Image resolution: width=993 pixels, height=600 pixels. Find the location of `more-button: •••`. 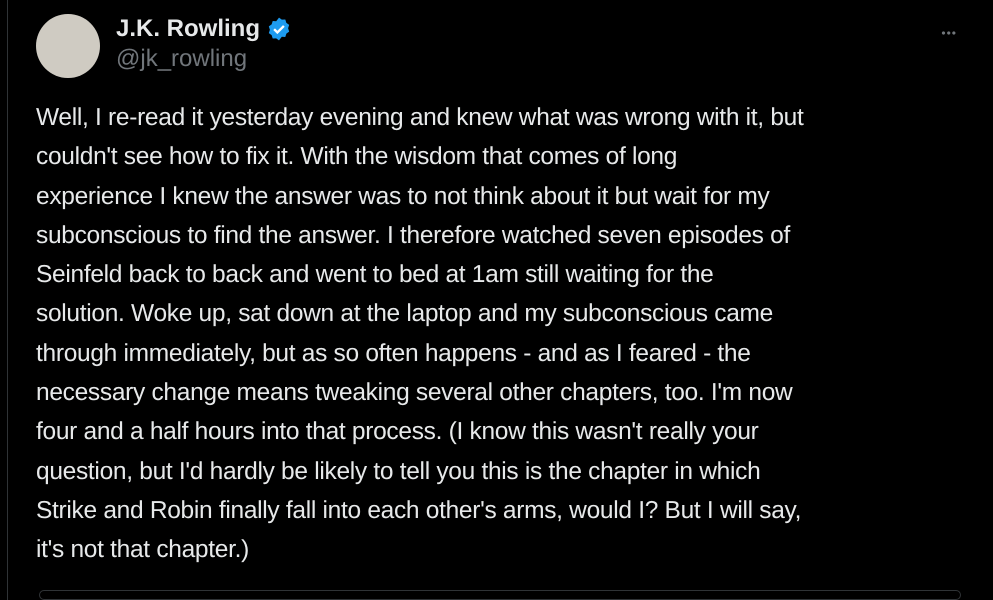

more-button: ••• is located at coordinates (949, 33).